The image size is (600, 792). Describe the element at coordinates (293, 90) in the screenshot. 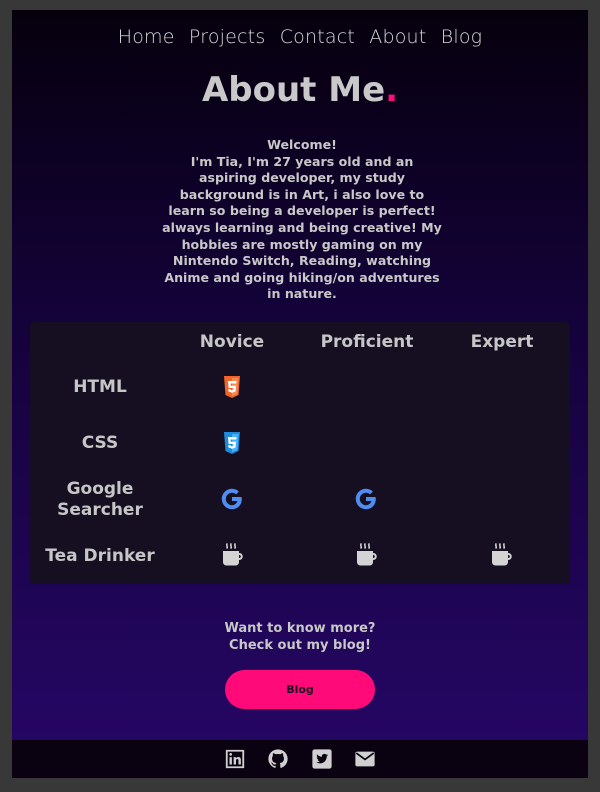

I see `page-title-text: About Me` at that location.